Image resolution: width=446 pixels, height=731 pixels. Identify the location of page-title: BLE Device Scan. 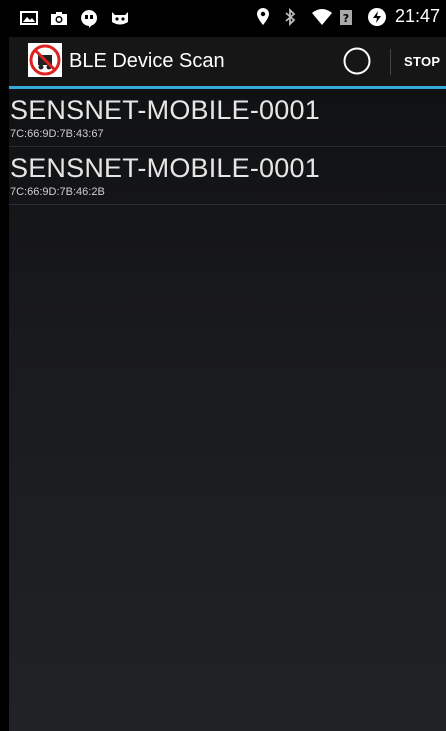
(147, 61).